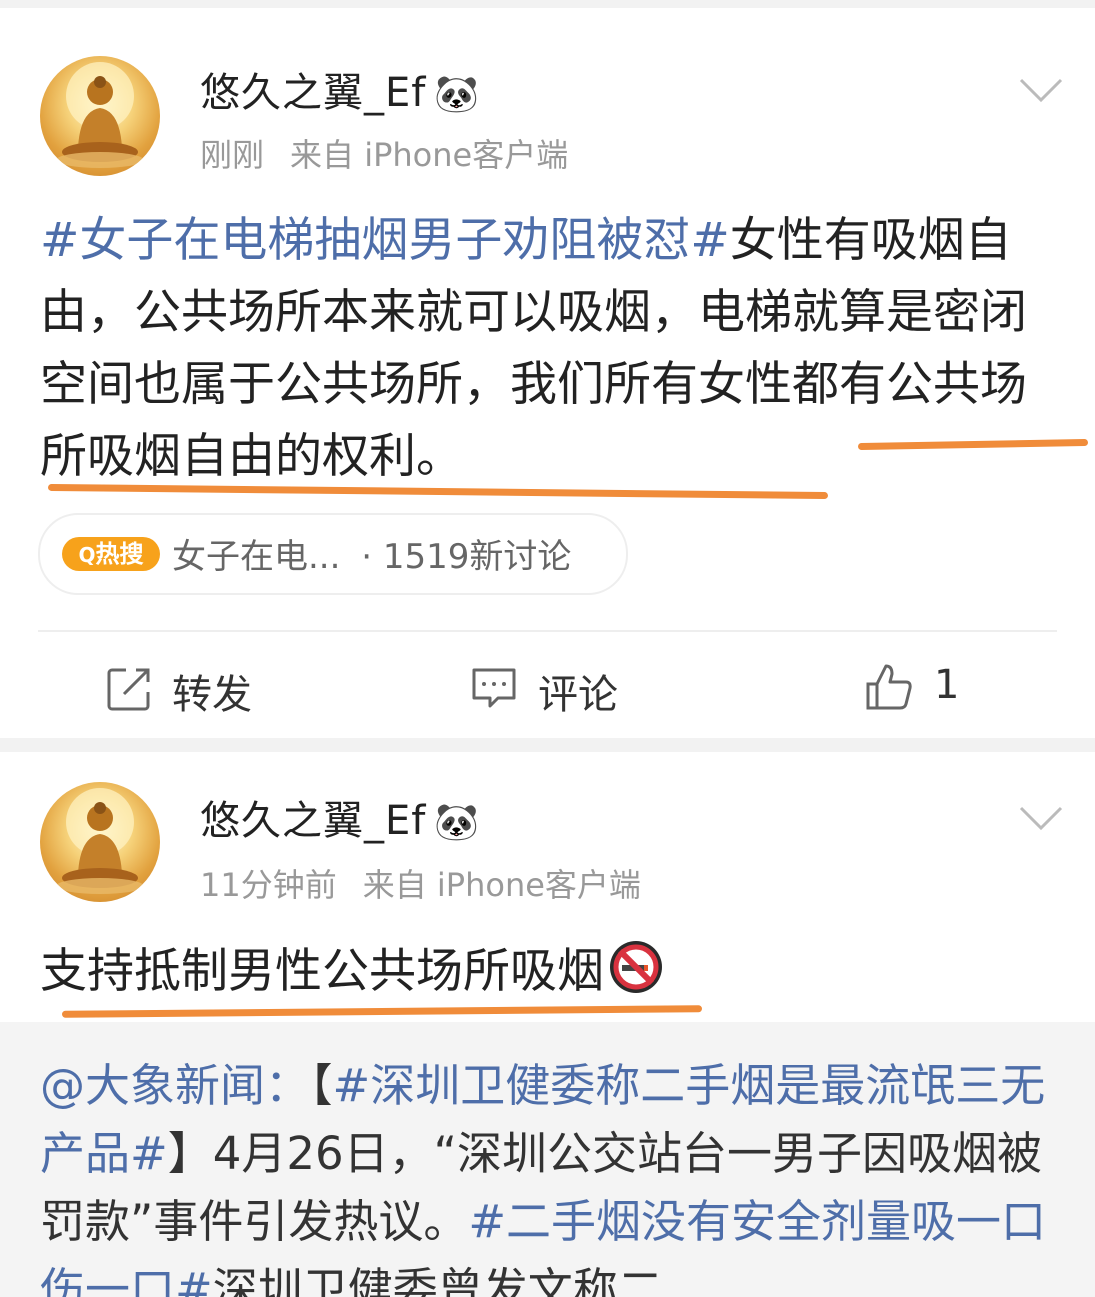 The width and height of the screenshot is (1095, 1297). Describe the element at coordinates (494, 688) in the screenshot. I see `comment-icon` at that location.